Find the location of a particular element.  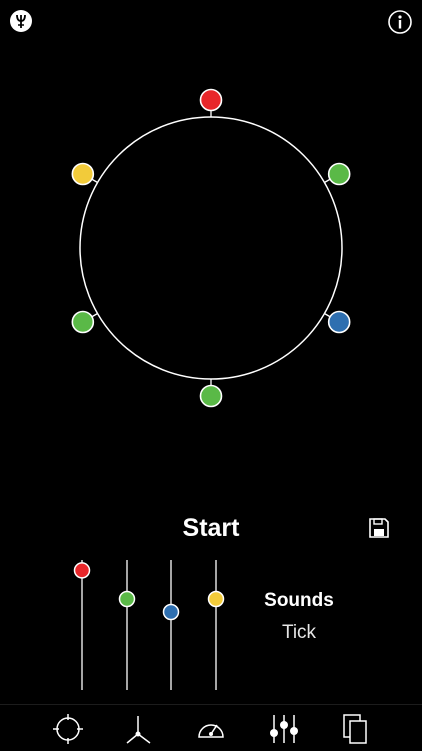

start-button: Start is located at coordinates (211, 528).